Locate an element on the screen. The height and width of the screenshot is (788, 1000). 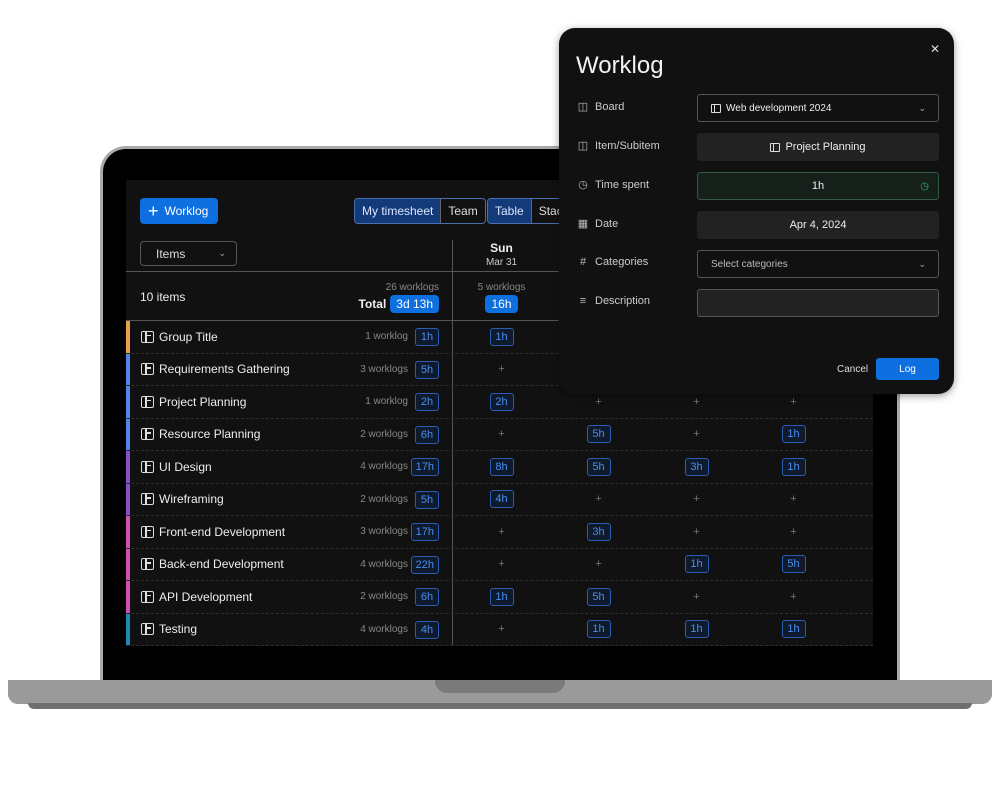
table-row: Back-end Development 4 worklogs 22h + +1h 5h is located at coordinates (499, 564).